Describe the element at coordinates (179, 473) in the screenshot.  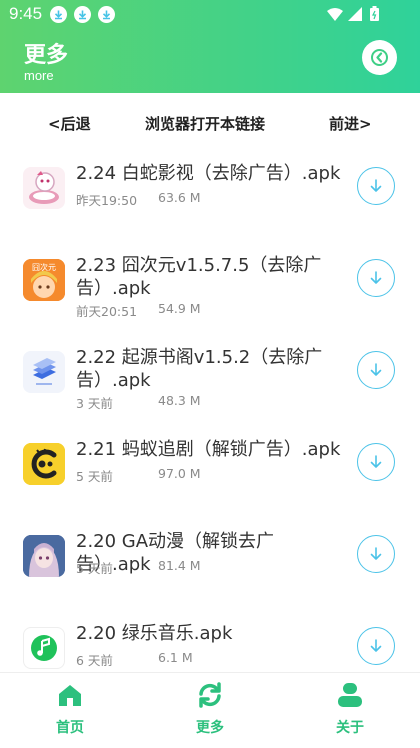
I see `app-size: 97.0 M` at that location.